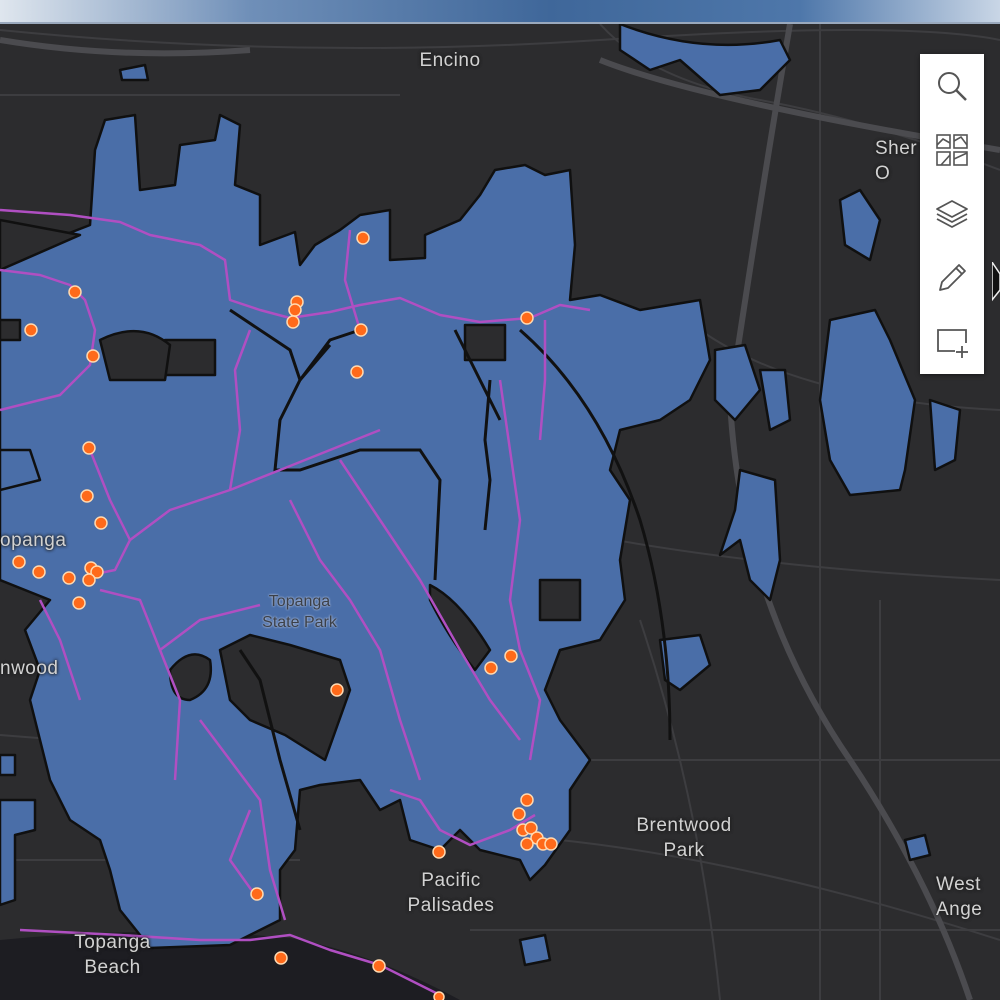 The image size is (1000, 1000). I want to click on layers-icon, so click(952, 214).